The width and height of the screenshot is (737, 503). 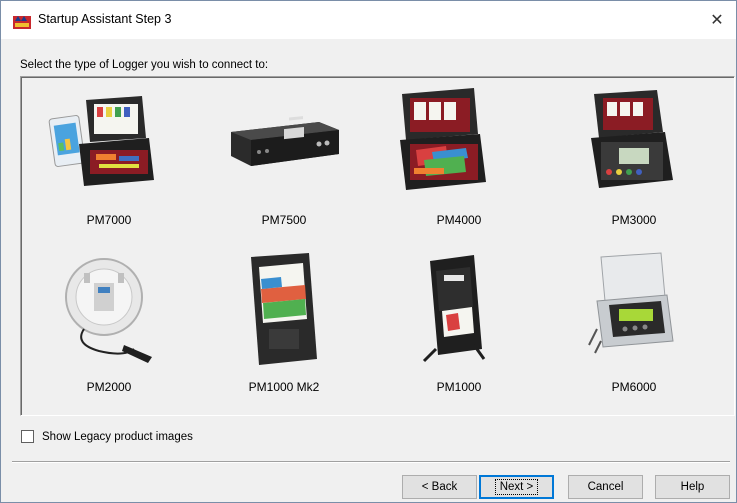 What do you see at coordinates (459, 387) in the screenshot?
I see `logger-label: PM1000` at bounding box center [459, 387].